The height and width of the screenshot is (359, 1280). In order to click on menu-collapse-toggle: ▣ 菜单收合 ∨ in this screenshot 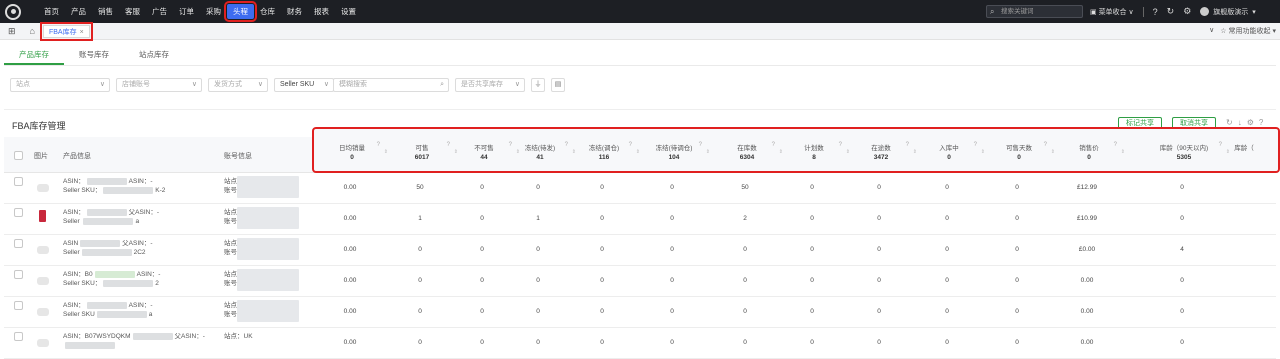, I will do `click(1112, 12)`.